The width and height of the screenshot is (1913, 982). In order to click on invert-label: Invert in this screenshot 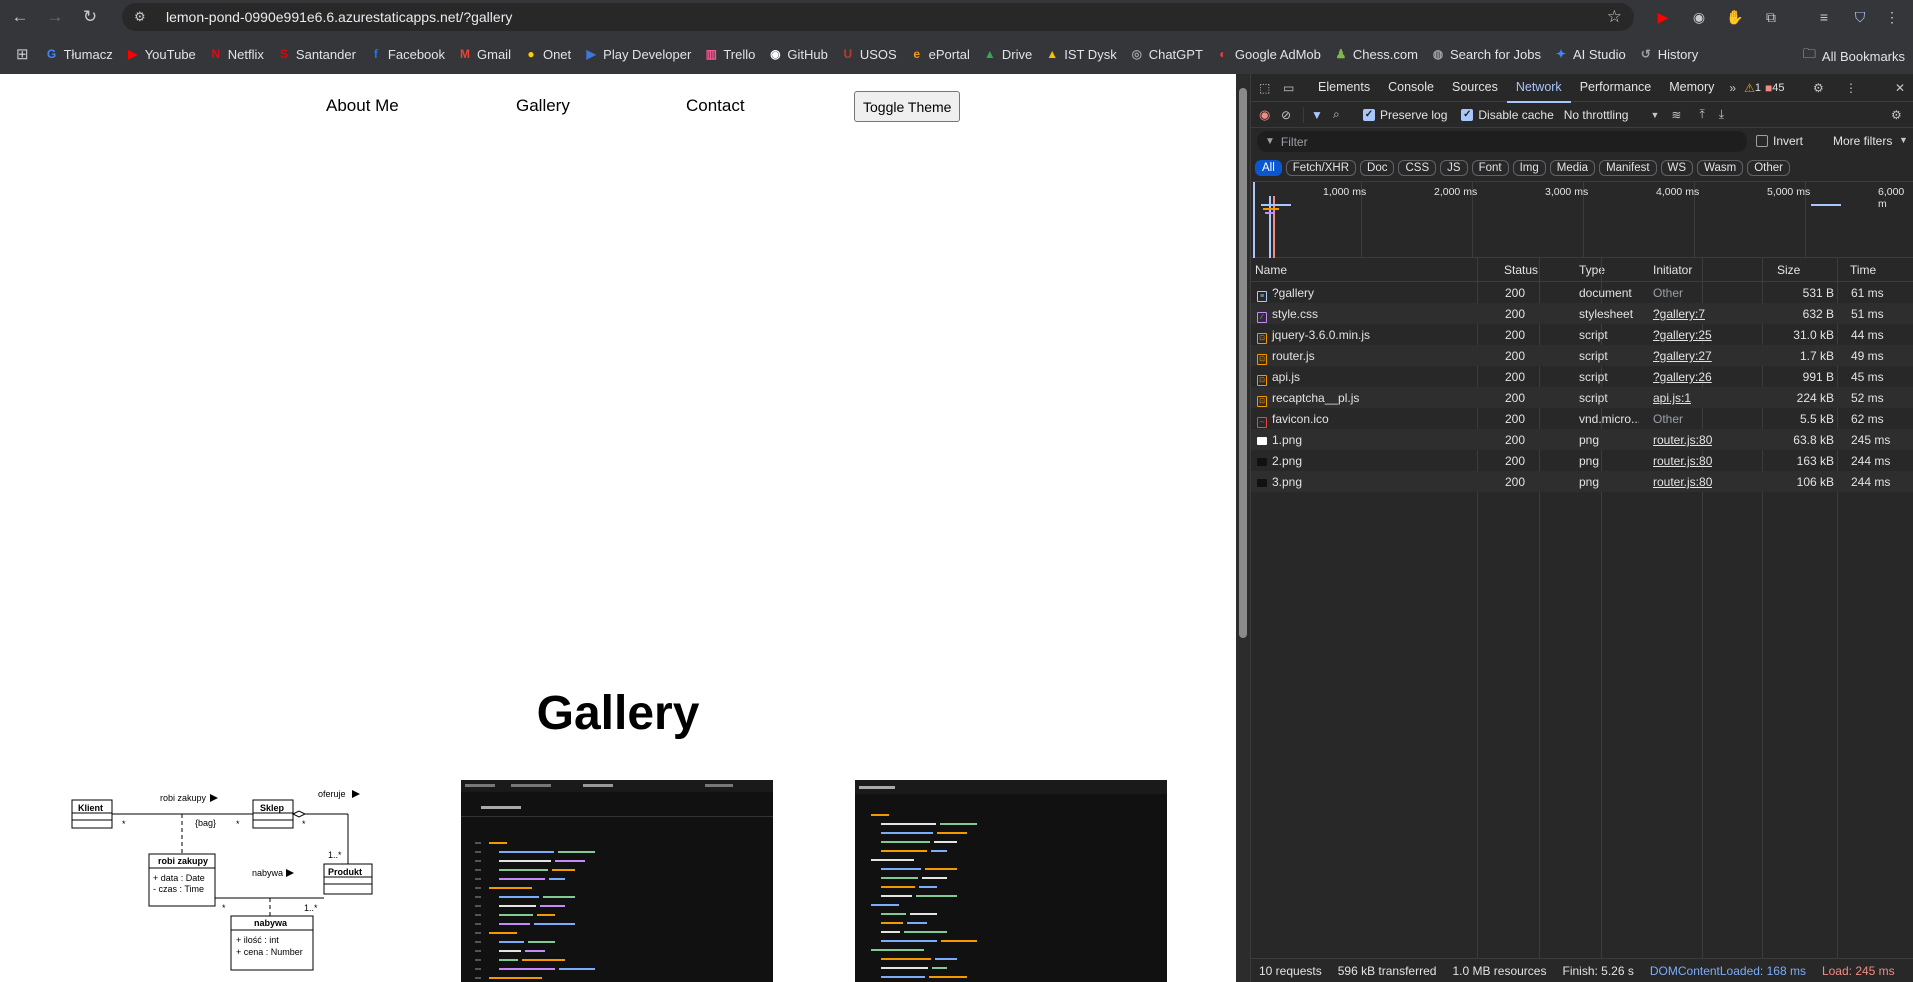, I will do `click(1788, 141)`.